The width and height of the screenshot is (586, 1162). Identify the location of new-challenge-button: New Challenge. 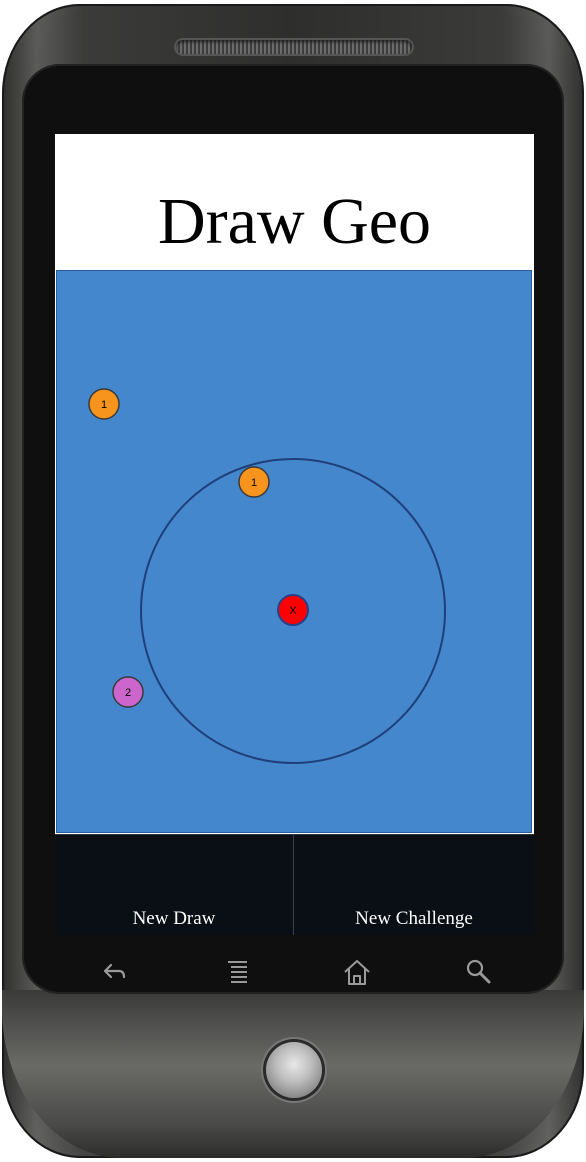
(414, 885).